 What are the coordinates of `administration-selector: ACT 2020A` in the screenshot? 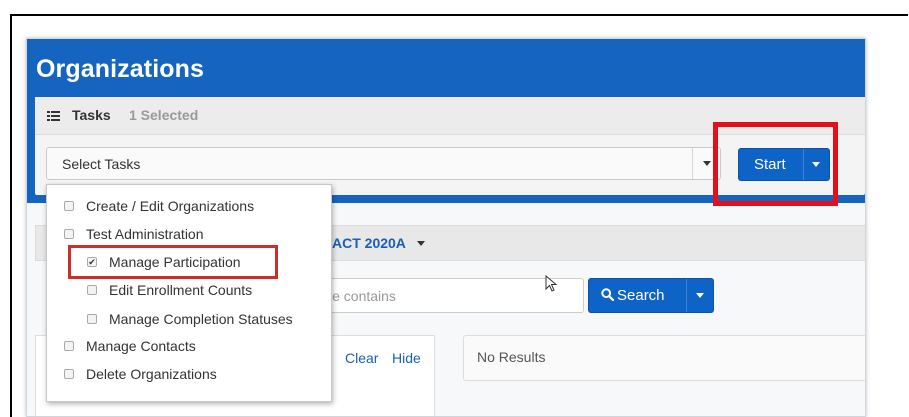 It's located at (379, 243).